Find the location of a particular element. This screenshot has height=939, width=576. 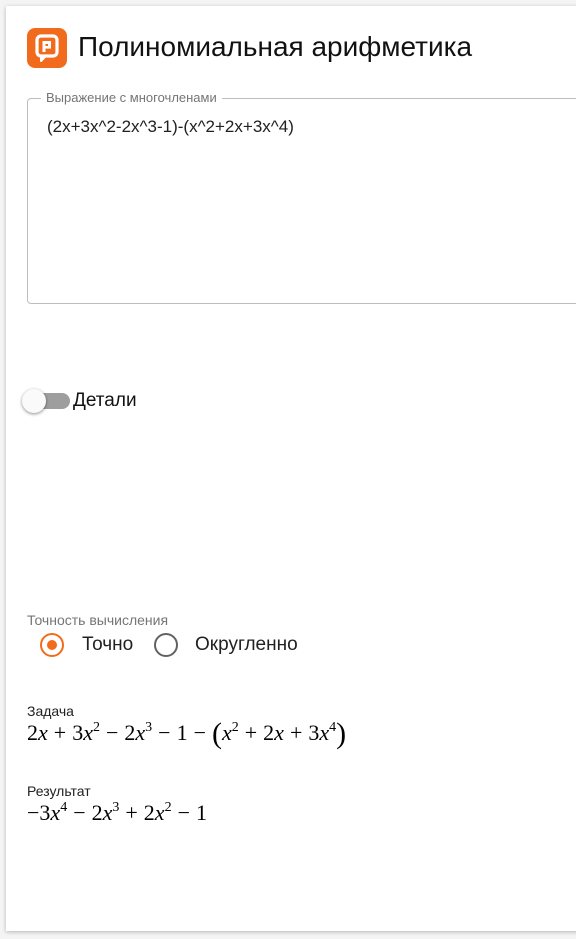

app-title: Полиномиальная арифметика is located at coordinates (275, 46).